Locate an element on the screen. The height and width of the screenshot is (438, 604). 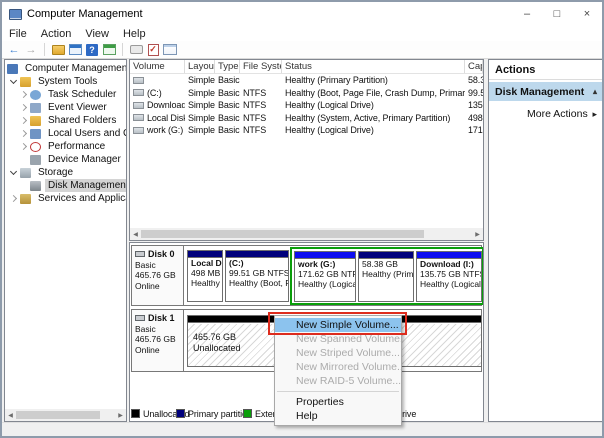
title-bar: Computer Management – □ × is located at coordinates (302, 14).